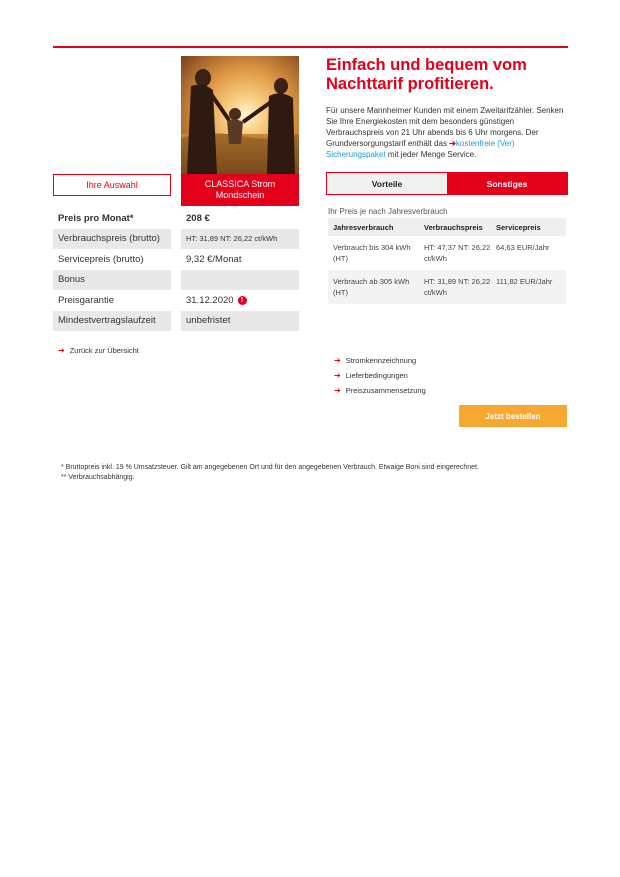 The width and height of the screenshot is (620, 877). Describe the element at coordinates (176, 259) in the screenshot. I see `table-row: Servicepreis (brutto) 9,32 €/Monat` at that location.